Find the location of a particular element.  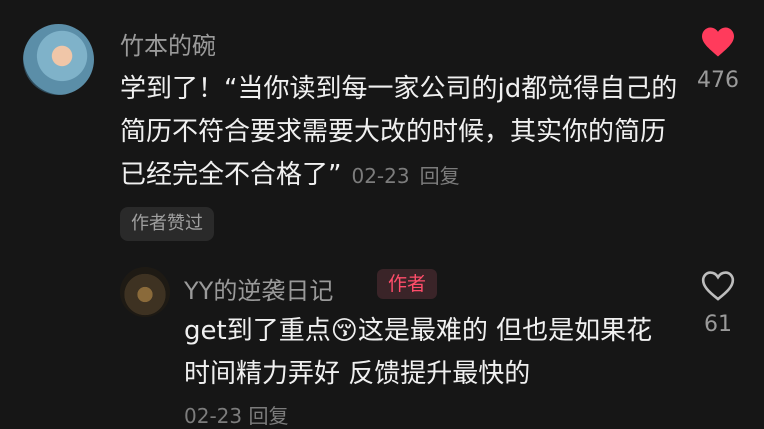

reply-date: 02-23 is located at coordinates (213, 416).